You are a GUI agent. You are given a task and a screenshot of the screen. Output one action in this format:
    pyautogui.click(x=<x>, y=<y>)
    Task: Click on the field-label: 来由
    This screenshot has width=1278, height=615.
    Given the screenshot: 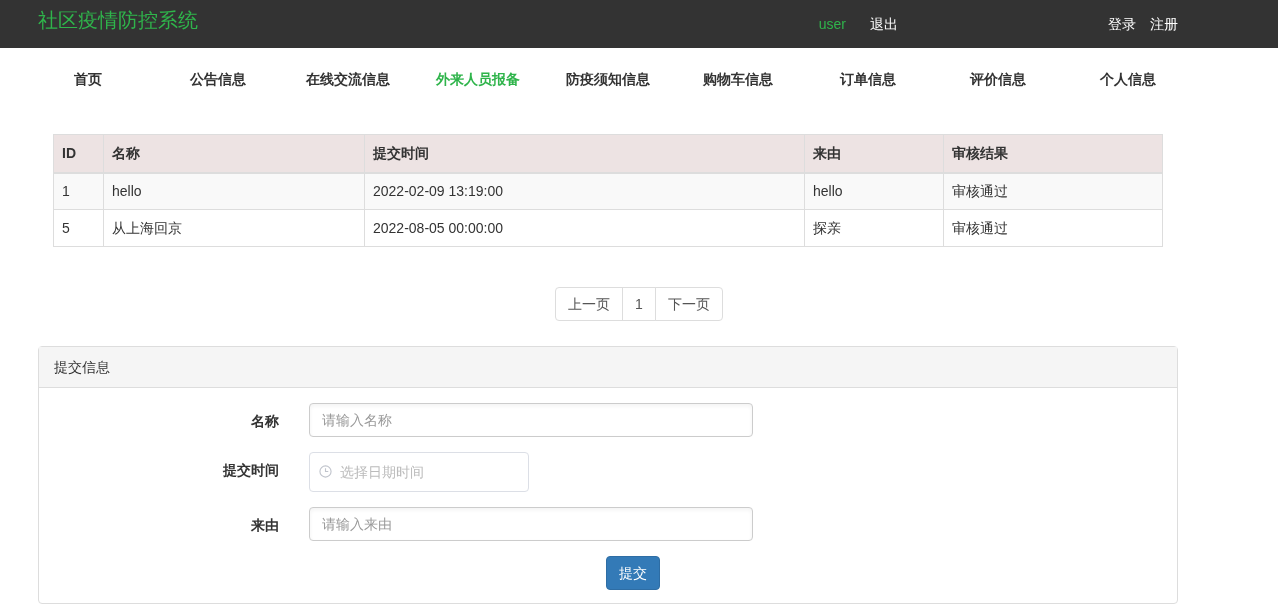 What is the action you would take?
    pyautogui.click(x=265, y=525)
    